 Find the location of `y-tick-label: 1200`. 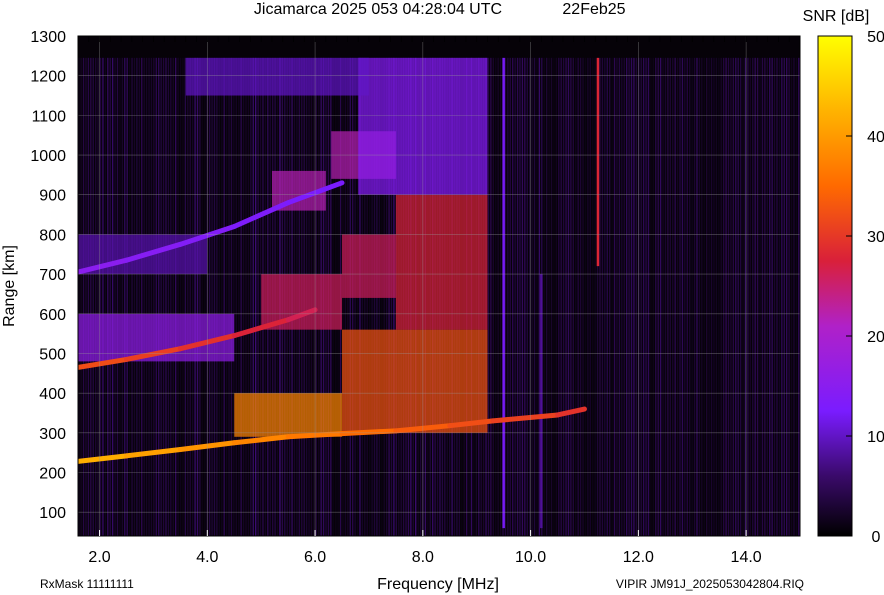

y-tick-label: 1200 is located at coordinates (48, 77).